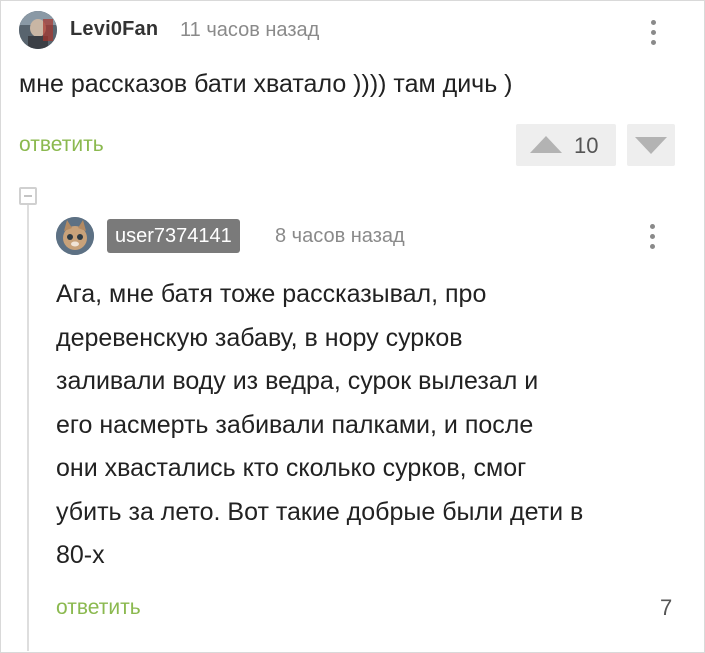 The image size is (705, 653). I want to click on reply-text-line: заливали воду из ведра, сурок вылезал и, so click(297, 381).